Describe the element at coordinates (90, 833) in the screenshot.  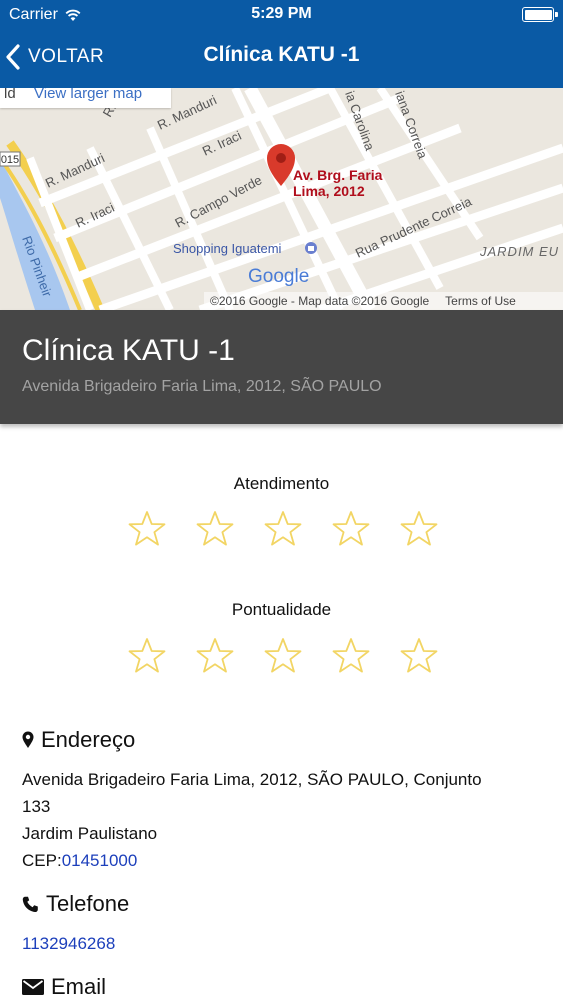
I see `address-line-3: Jardim Paulistano` at that location.